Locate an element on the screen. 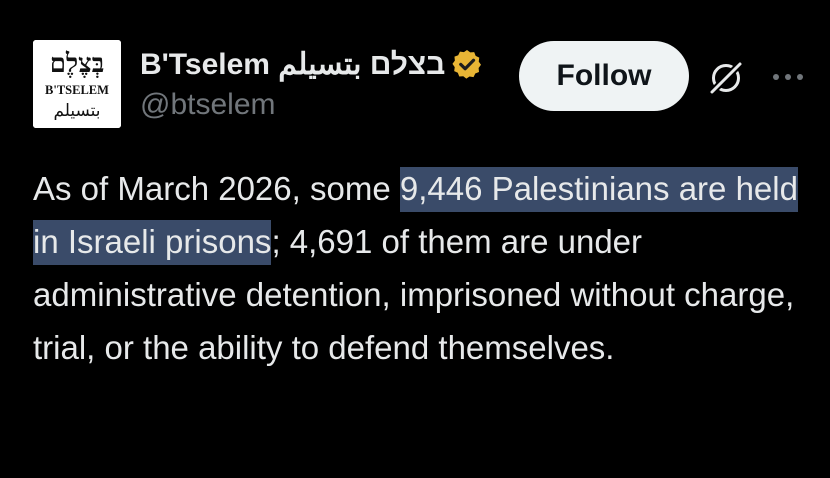  follow-button: Follow is located at coordinates (604, 76).